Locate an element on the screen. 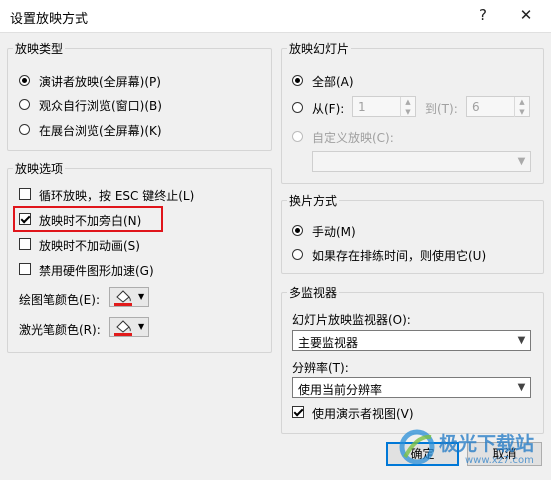  advance-title: 换片方式 is located at coordinates (313, 200).